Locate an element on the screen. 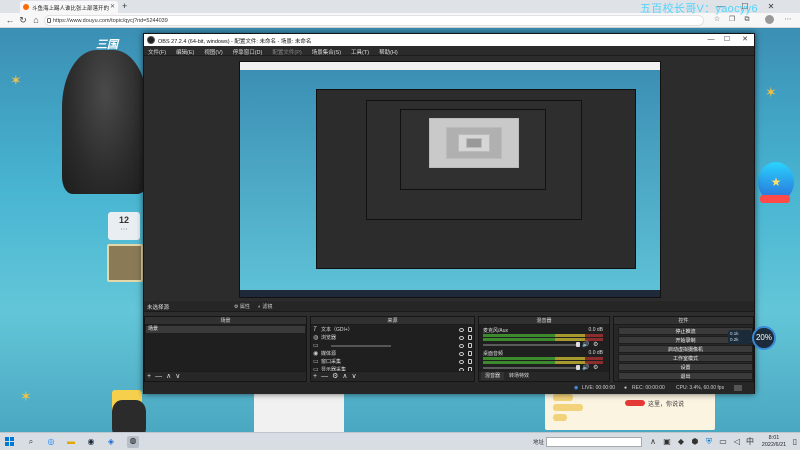  search-icon: ⌕ is located at coordinates (31, 442).